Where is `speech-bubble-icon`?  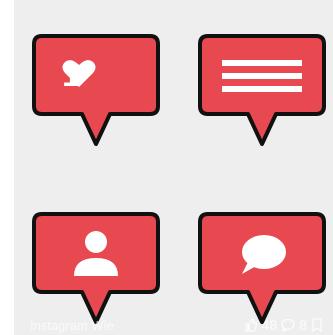
speech-bubble-icon is located at coordinates (264, 254).